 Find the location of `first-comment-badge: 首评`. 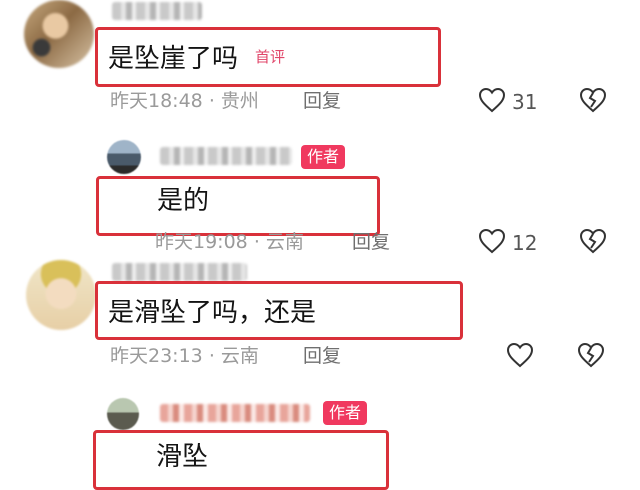

first-comment-badge: 首评 is located at coordinates (270, 57).